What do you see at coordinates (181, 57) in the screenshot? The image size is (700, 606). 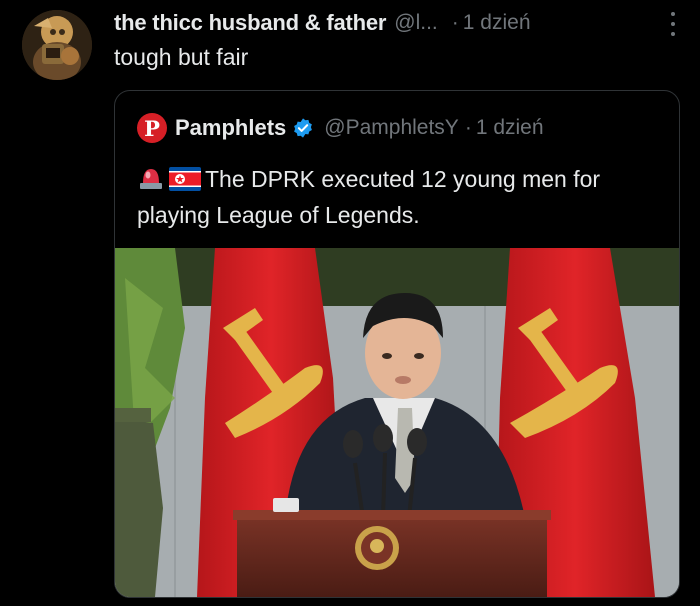 I see `post-text: tough but fair` at bounding box center [181, 57].